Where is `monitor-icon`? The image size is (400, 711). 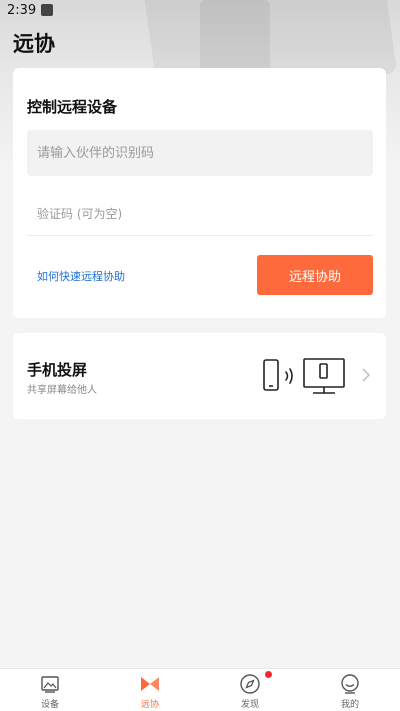 monitor-icon is located at coordinates (324, 376).